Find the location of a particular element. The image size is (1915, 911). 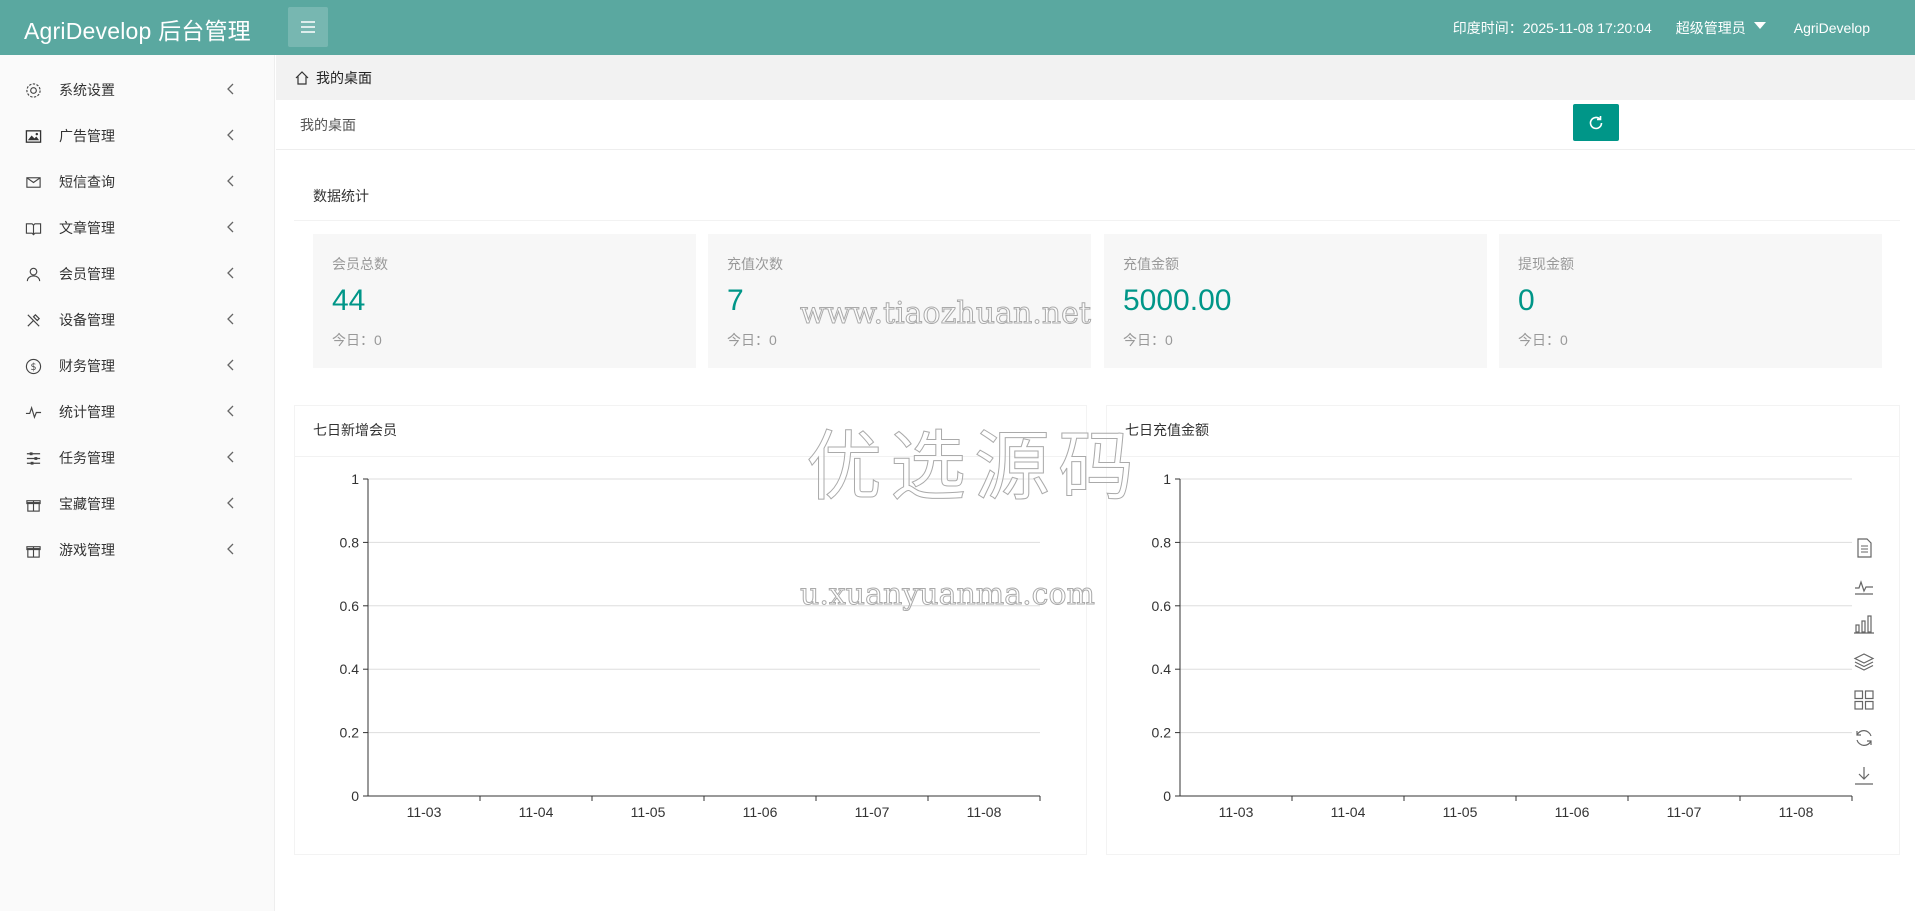

sidebar-item-games: 游戏管理 is located at coordinates (137, 550).